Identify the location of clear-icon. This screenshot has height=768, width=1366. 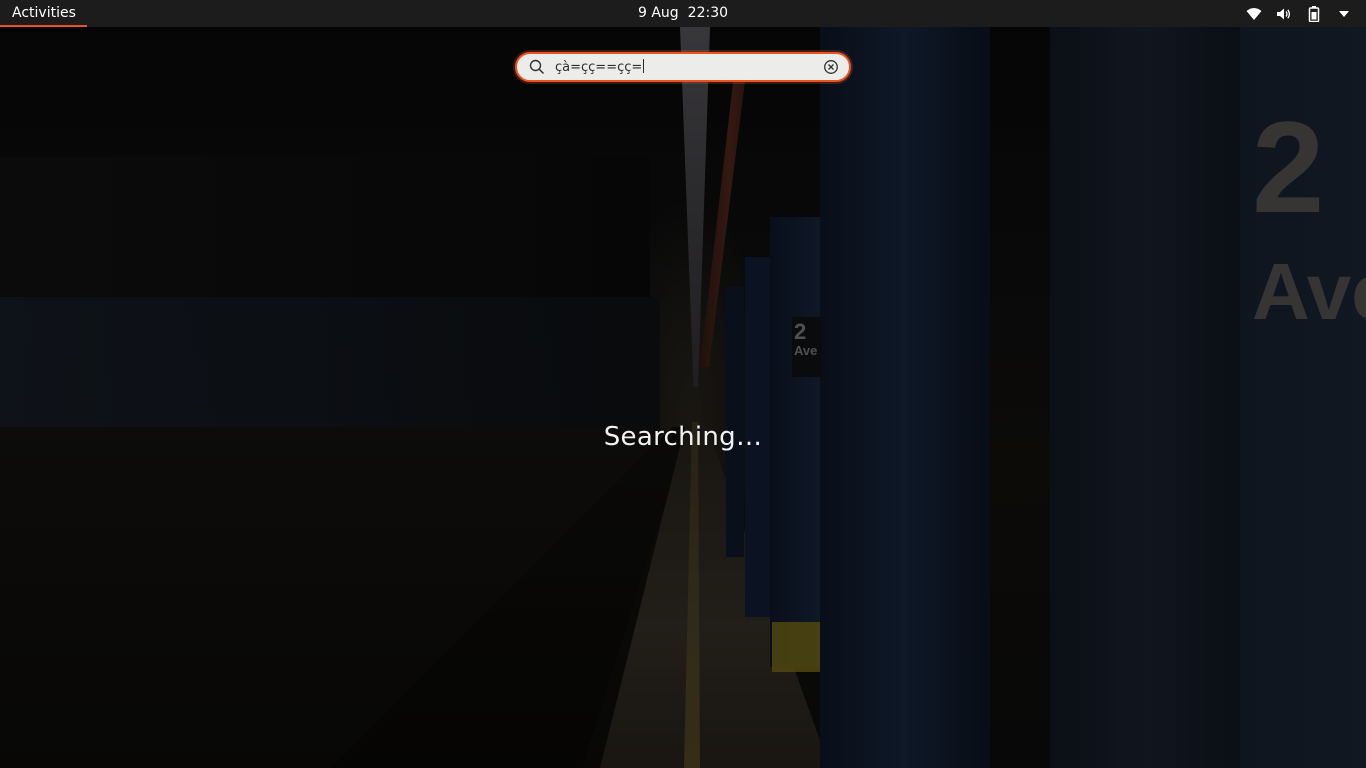
(831, 67).